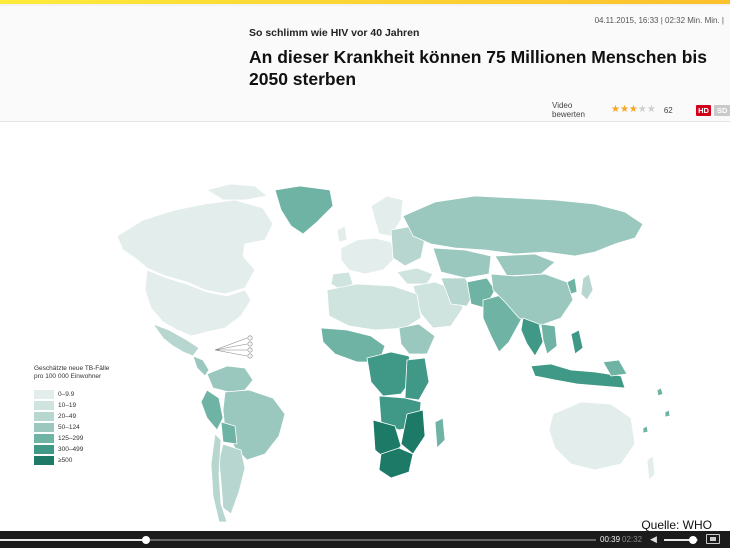  Describe the element at coordinates (374, 307) in the screenshot. I see `map-region-north-africa` at that location.